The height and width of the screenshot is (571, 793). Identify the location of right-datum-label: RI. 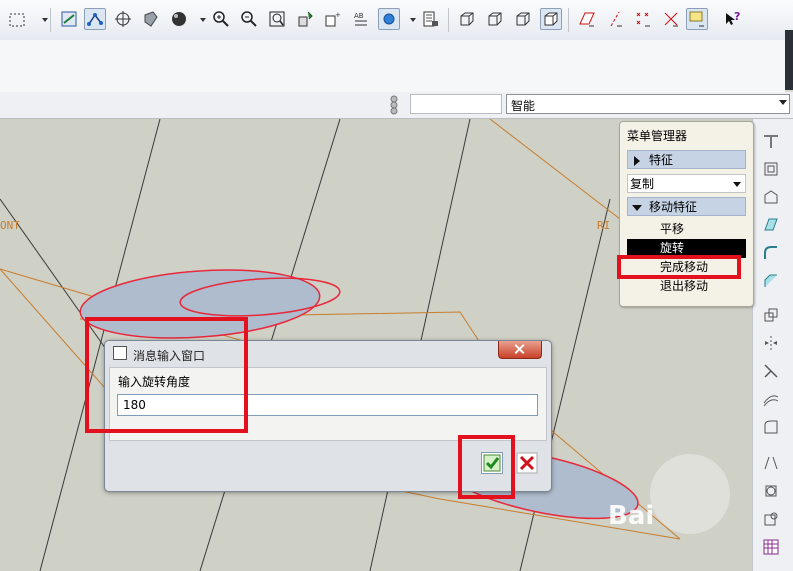
(604, 225).